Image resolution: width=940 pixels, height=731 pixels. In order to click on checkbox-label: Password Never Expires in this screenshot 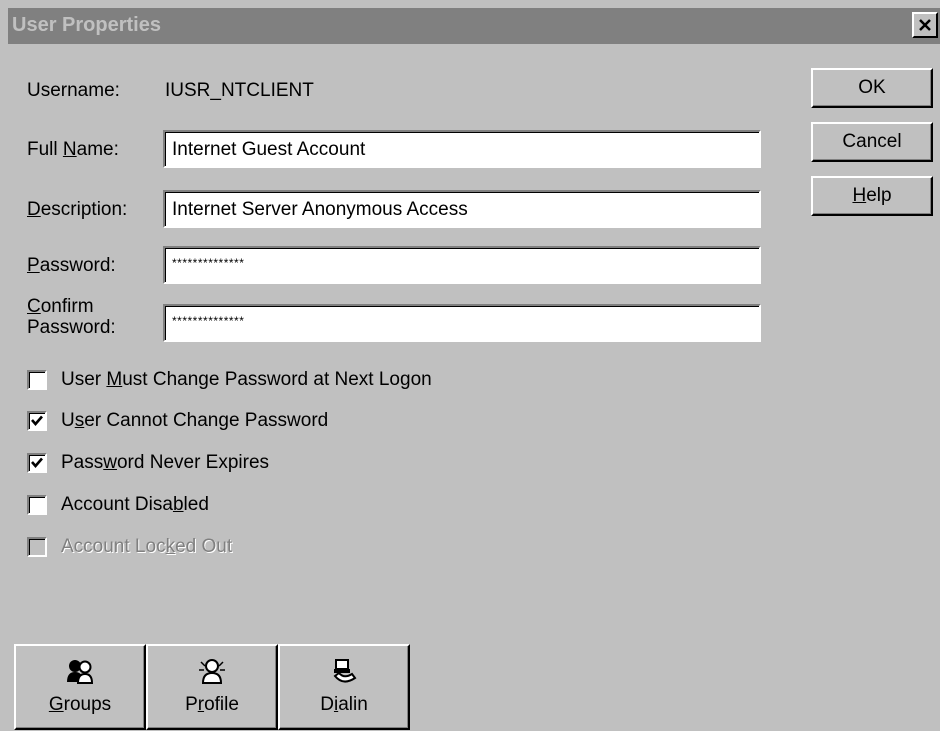, I will do `click(165, 463)`.